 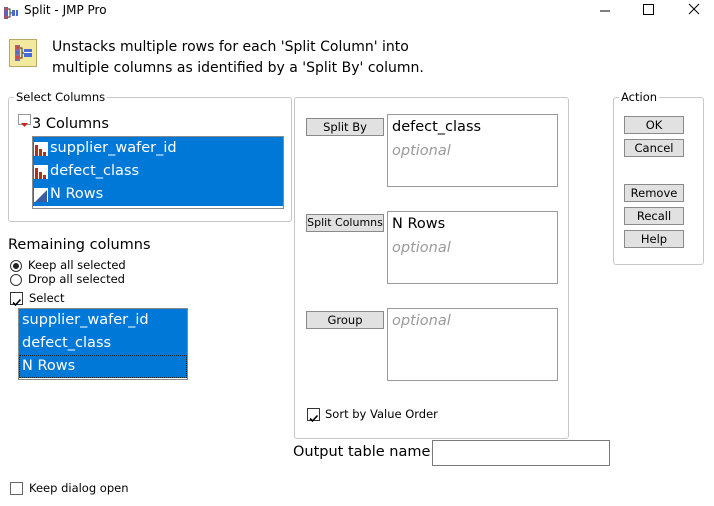 I want to click on remaining-columns-title: Remaining columns, so click(x=79, y=245).